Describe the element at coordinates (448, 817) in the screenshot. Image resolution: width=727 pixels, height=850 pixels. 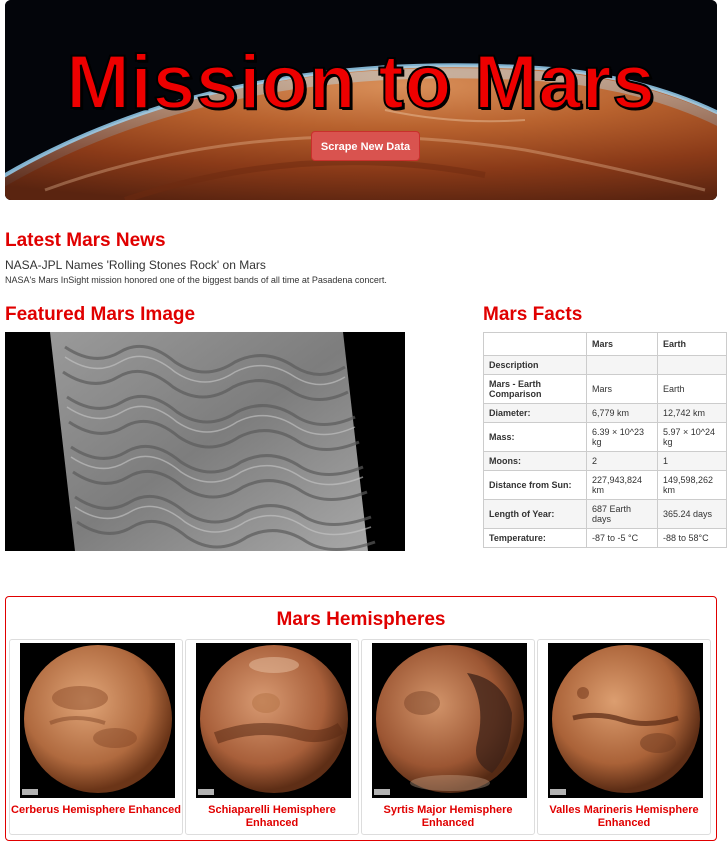
I see `hemisphere-caption: Syrtis Major Hemisphere Enhanced` at that location.